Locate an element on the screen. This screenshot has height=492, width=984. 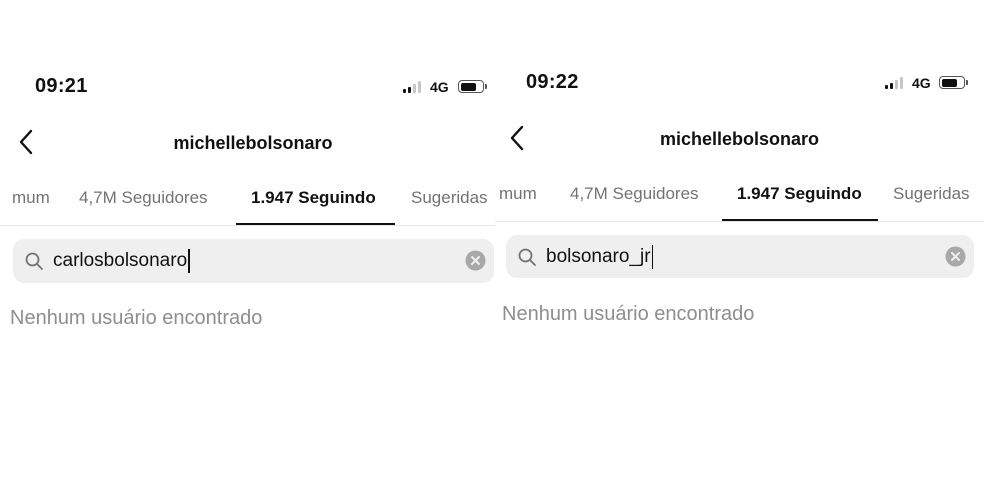
status-time: 09:22 is located at coordinates (552, 82).